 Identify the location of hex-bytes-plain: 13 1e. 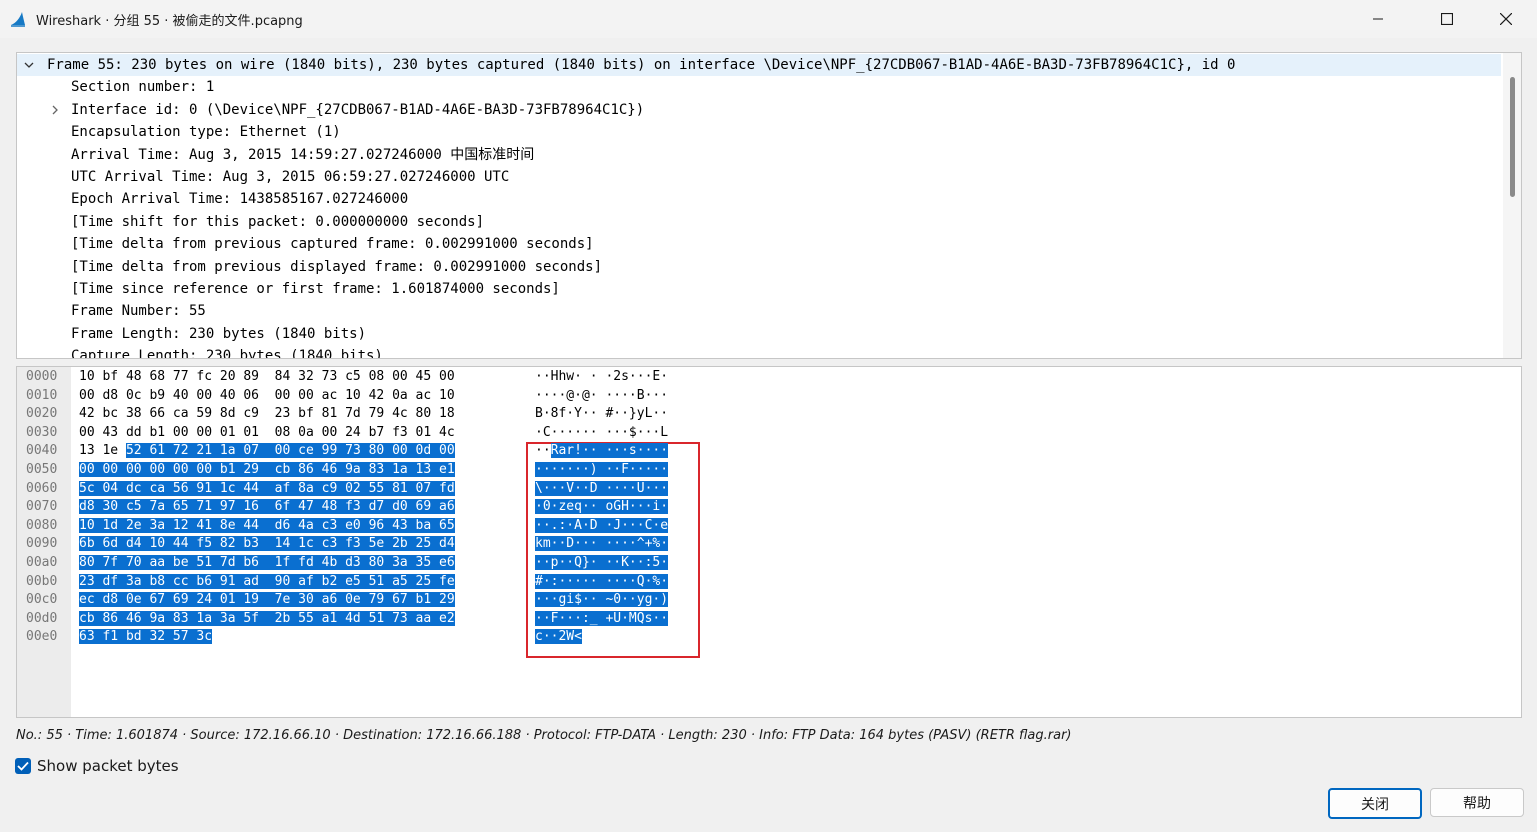
(102, 451).